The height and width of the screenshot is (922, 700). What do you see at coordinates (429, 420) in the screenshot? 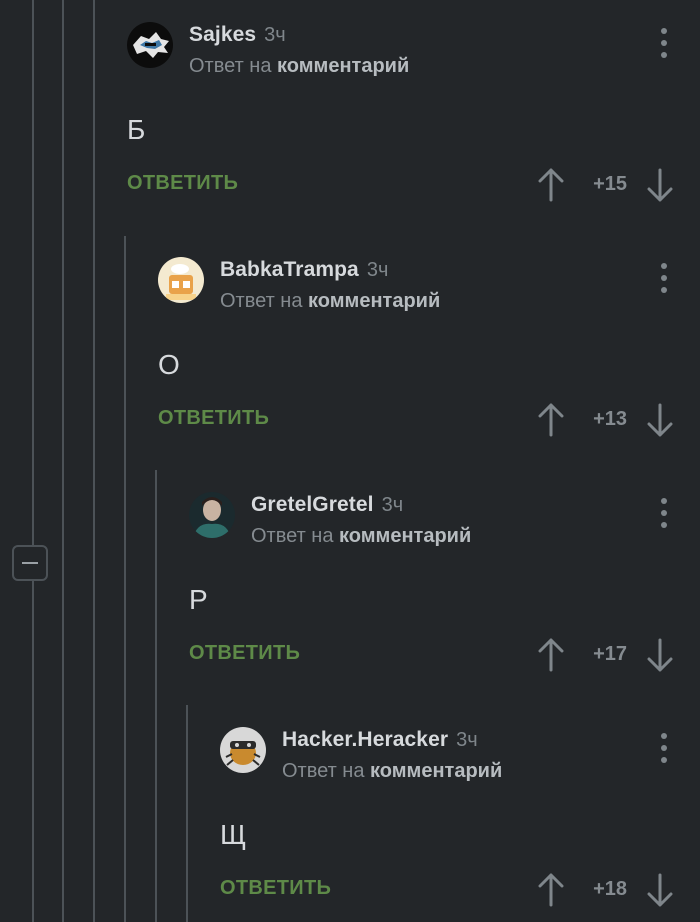
I see `comment-actions: ОТВЕТИТЬ +13` at bounding box center [429, 420].